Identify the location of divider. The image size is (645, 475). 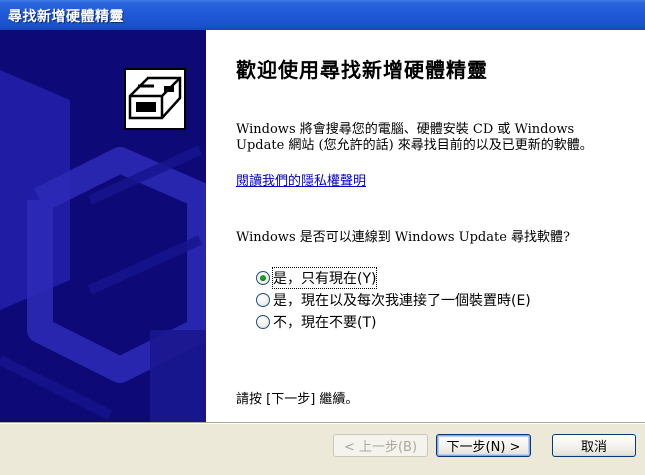
(322, 423).